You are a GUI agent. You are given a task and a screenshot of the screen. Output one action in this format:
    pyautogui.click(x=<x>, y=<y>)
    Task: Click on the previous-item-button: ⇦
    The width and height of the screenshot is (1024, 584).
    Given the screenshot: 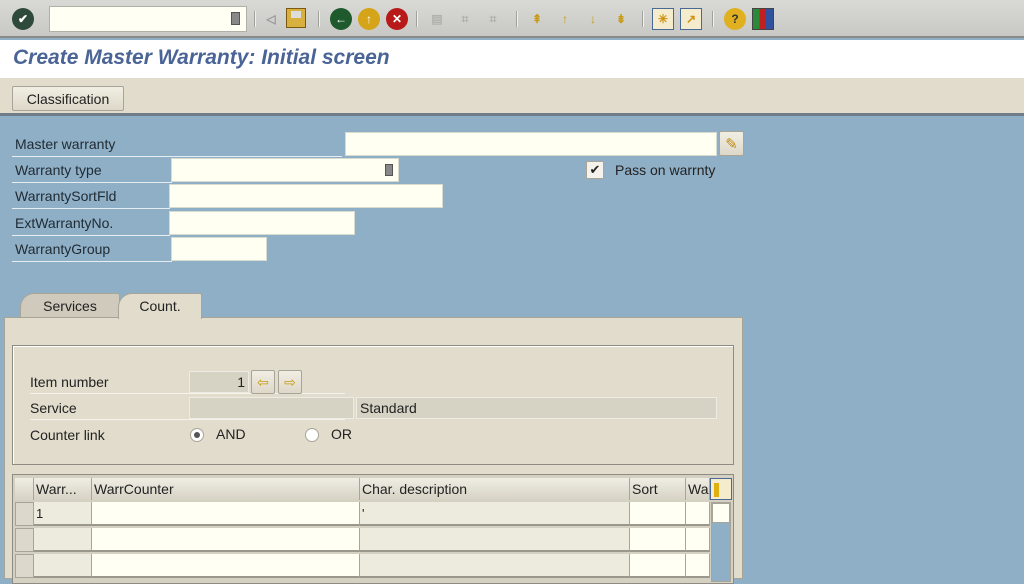 What is the action you would take?
    pyautogui.click(x=263, y=382)
    